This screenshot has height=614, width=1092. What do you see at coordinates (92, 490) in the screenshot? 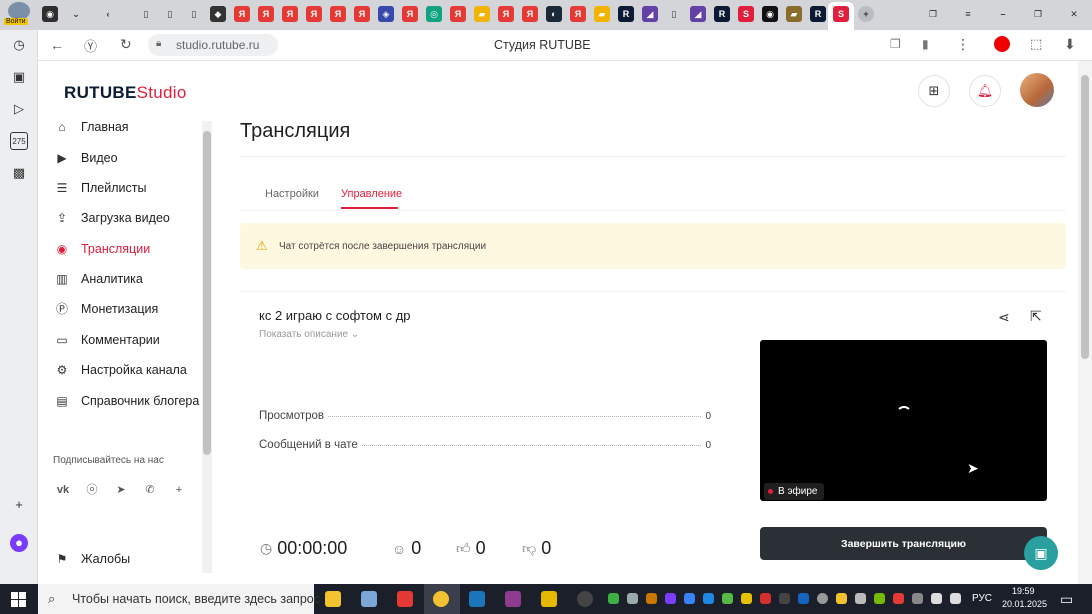
I see `ok-icon: ⓞ` at bounding box center [92, 490].